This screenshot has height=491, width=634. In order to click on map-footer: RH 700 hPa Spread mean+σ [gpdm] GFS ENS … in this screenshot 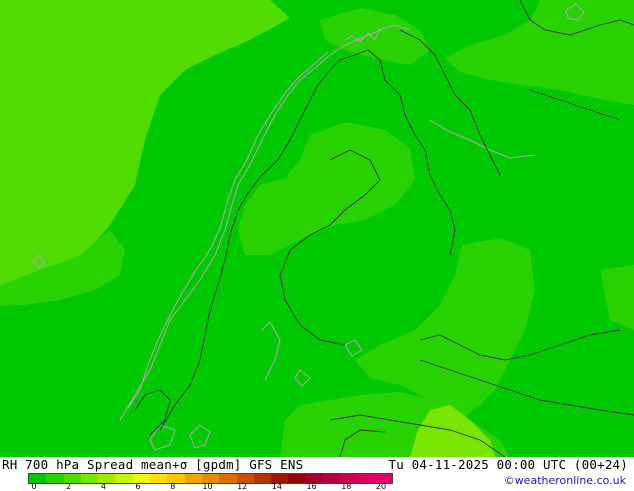, I will do `click(317, 474)`.